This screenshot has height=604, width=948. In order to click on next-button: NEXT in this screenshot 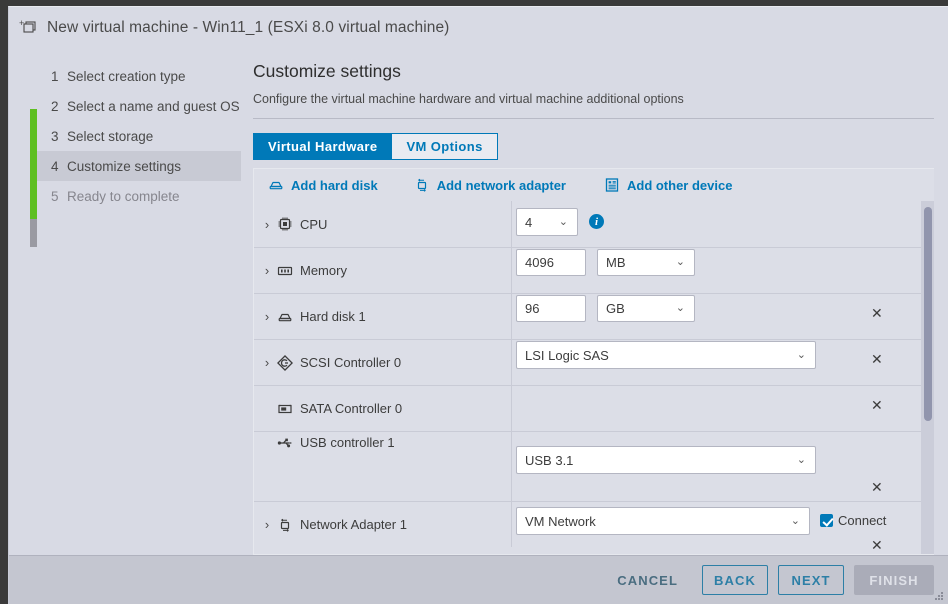, I will do `click(811, 580)`.